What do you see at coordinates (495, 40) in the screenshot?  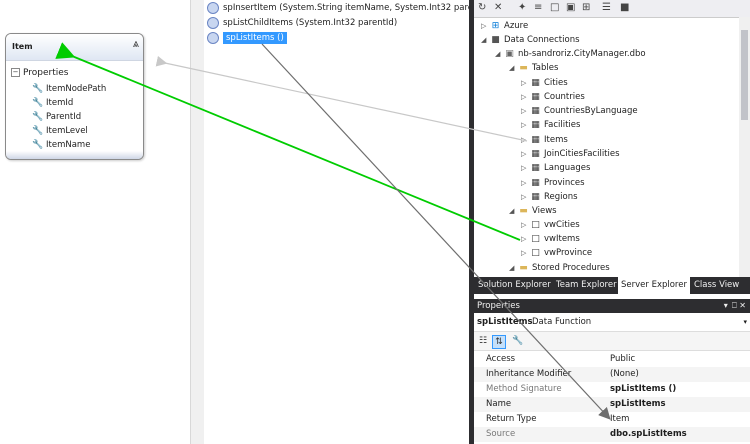 I see `data-connections-icon: ■` at bounding box center [495, 40].